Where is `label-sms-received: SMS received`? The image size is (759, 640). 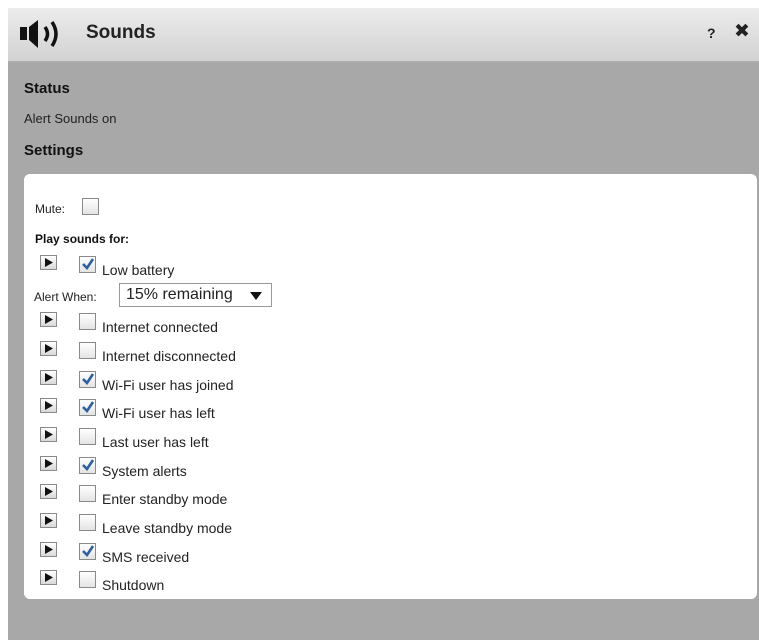 label-sms-received: SMS received is located at coordinates (146, 557).